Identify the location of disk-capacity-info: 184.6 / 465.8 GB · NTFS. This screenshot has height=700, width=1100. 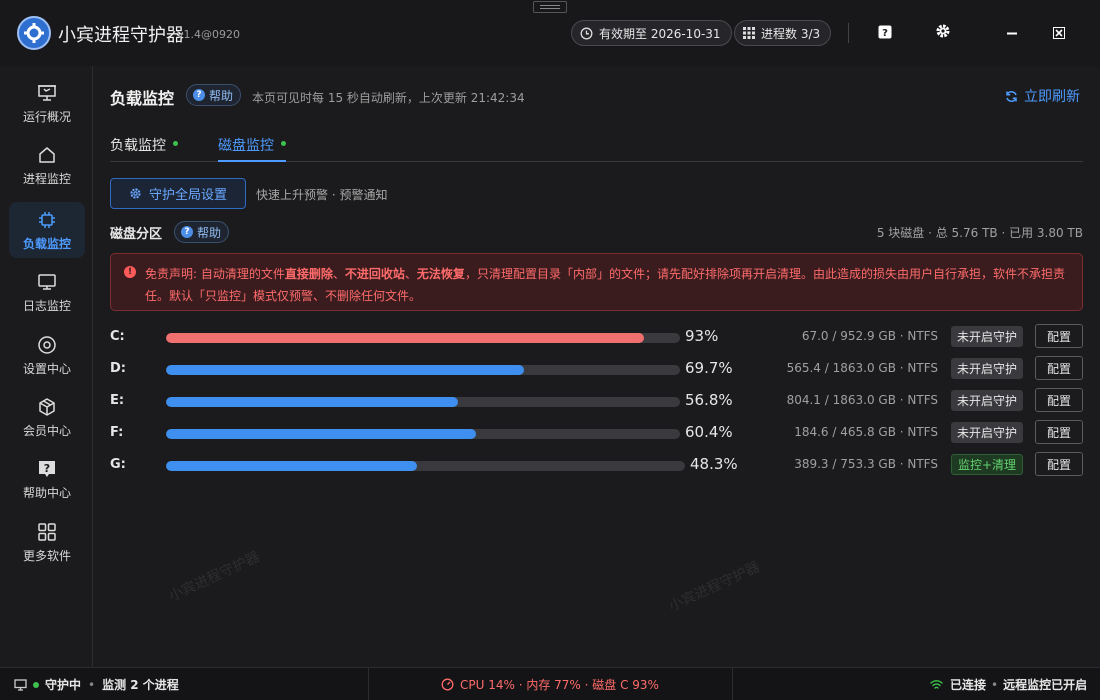
(866, 432).